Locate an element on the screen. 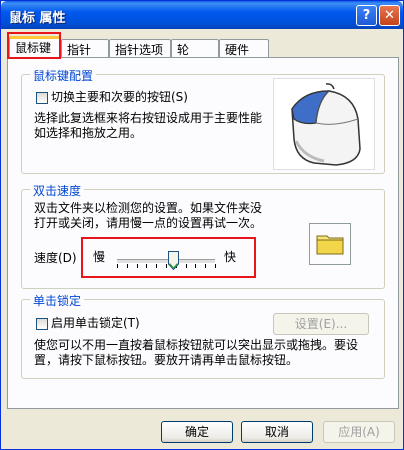 This screenshot has height=450, width=404. ok-button: 确定 is located at coordinates (197, 432).